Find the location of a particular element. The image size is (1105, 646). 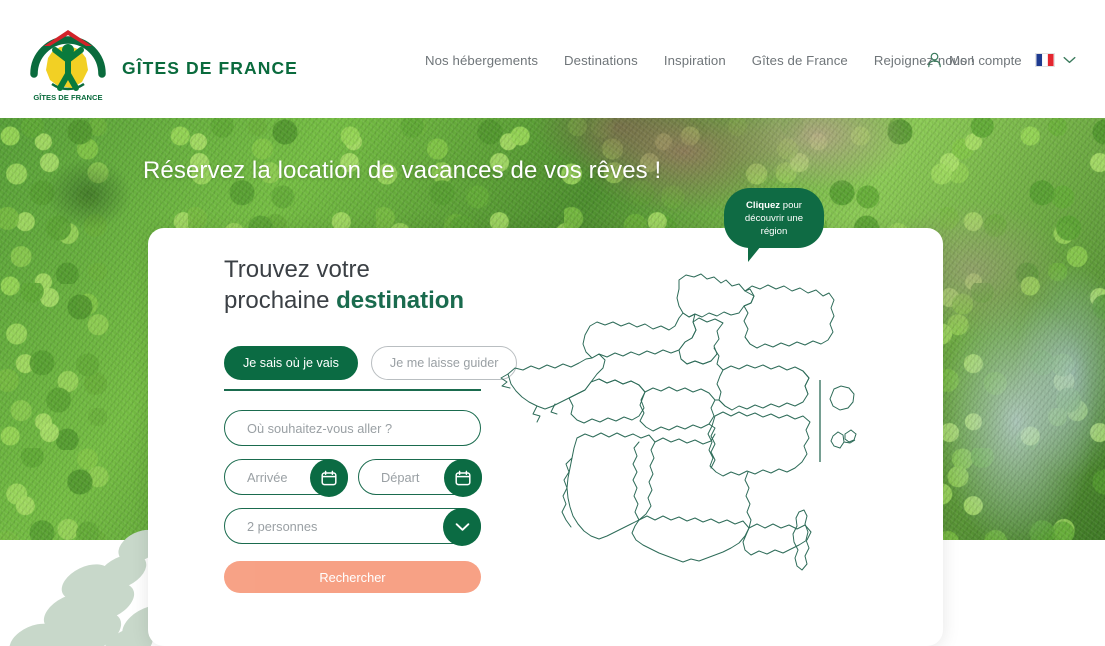

svg-text: GÎTES DE FRANCE is located at coordinates (67, 97).